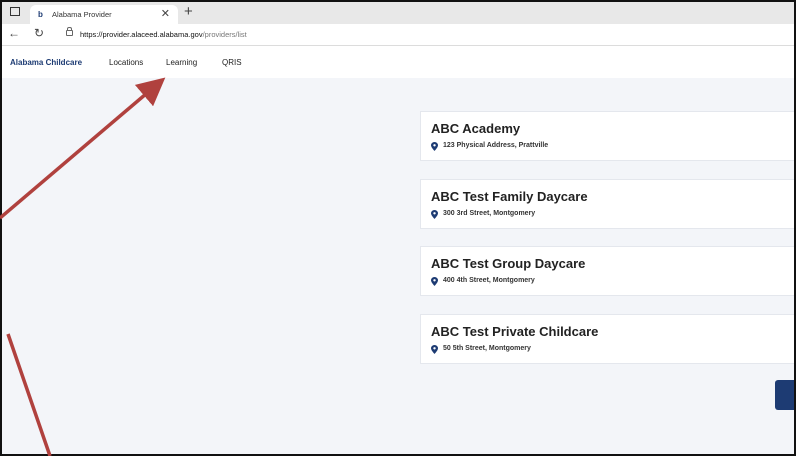  What do you see at coordinates (141, 34) in the screenshot?
I see `url-host: https://provider.alaceed.alabama.gov` at bounding box center [141, 34].